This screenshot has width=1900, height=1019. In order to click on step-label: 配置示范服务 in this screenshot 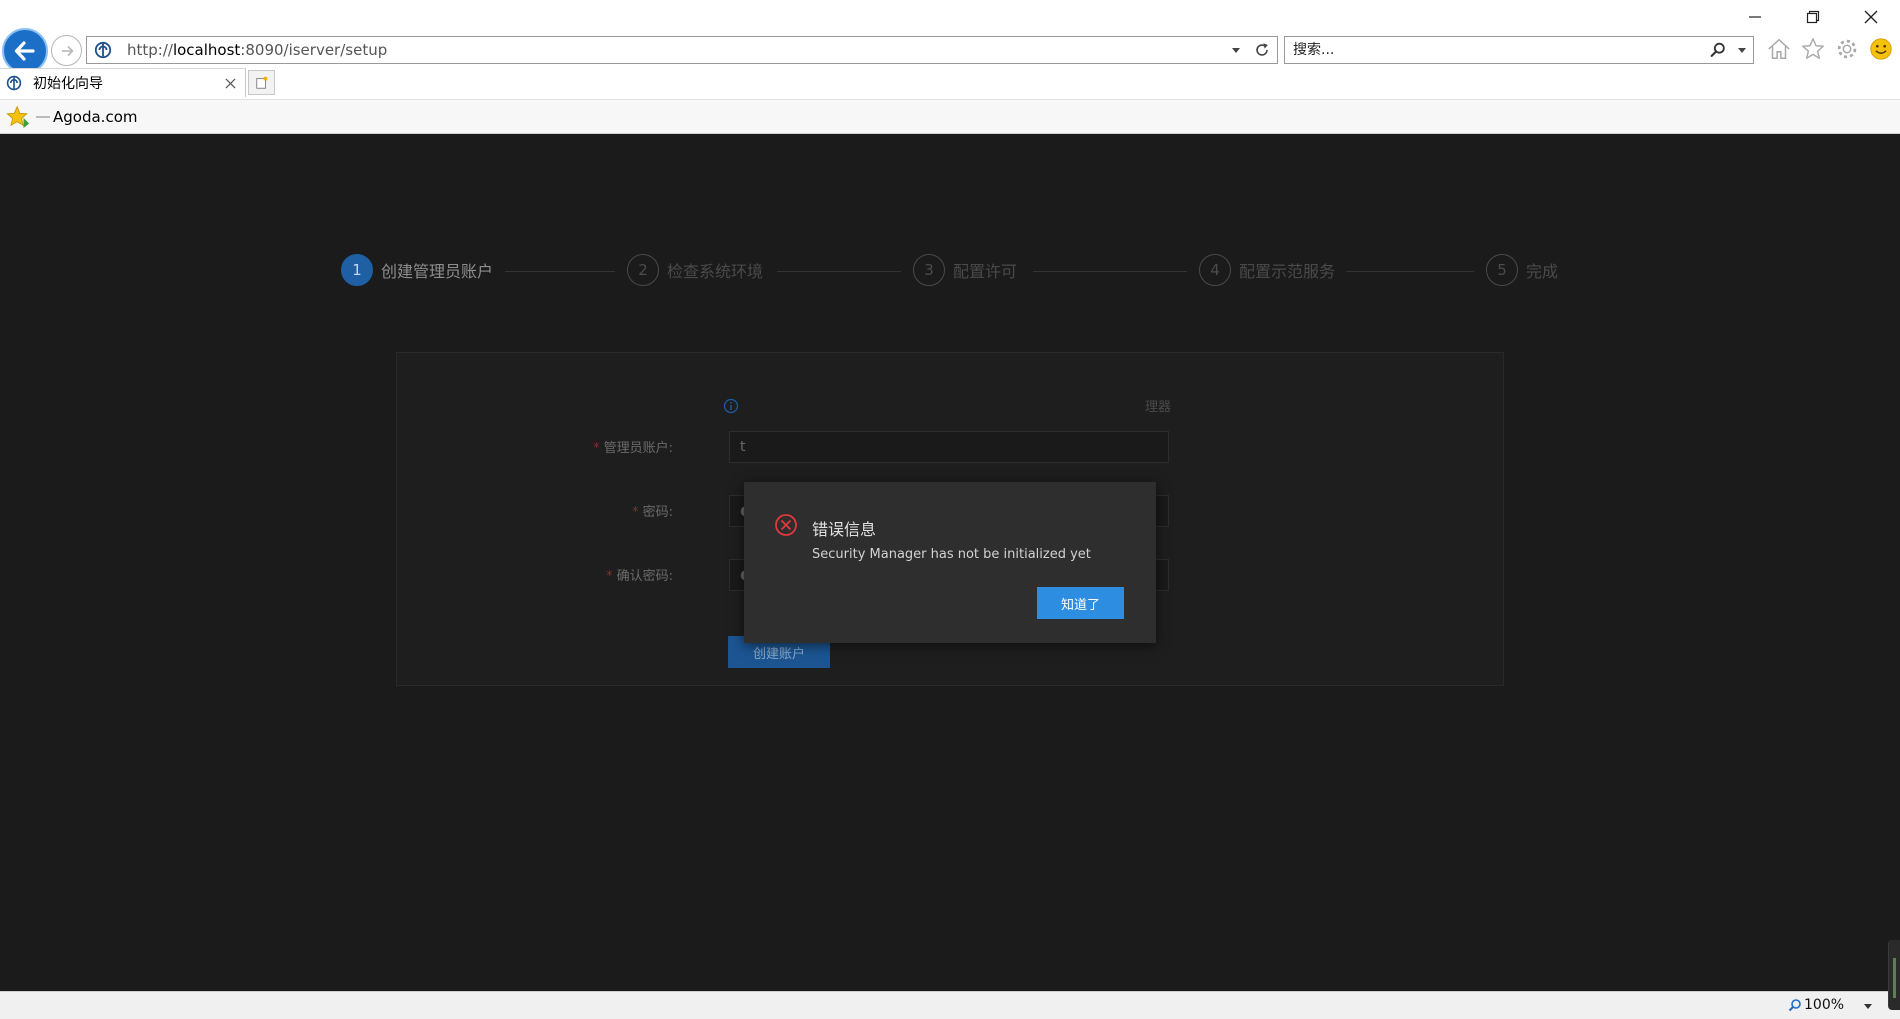, I will do `click(1287, 271)`.